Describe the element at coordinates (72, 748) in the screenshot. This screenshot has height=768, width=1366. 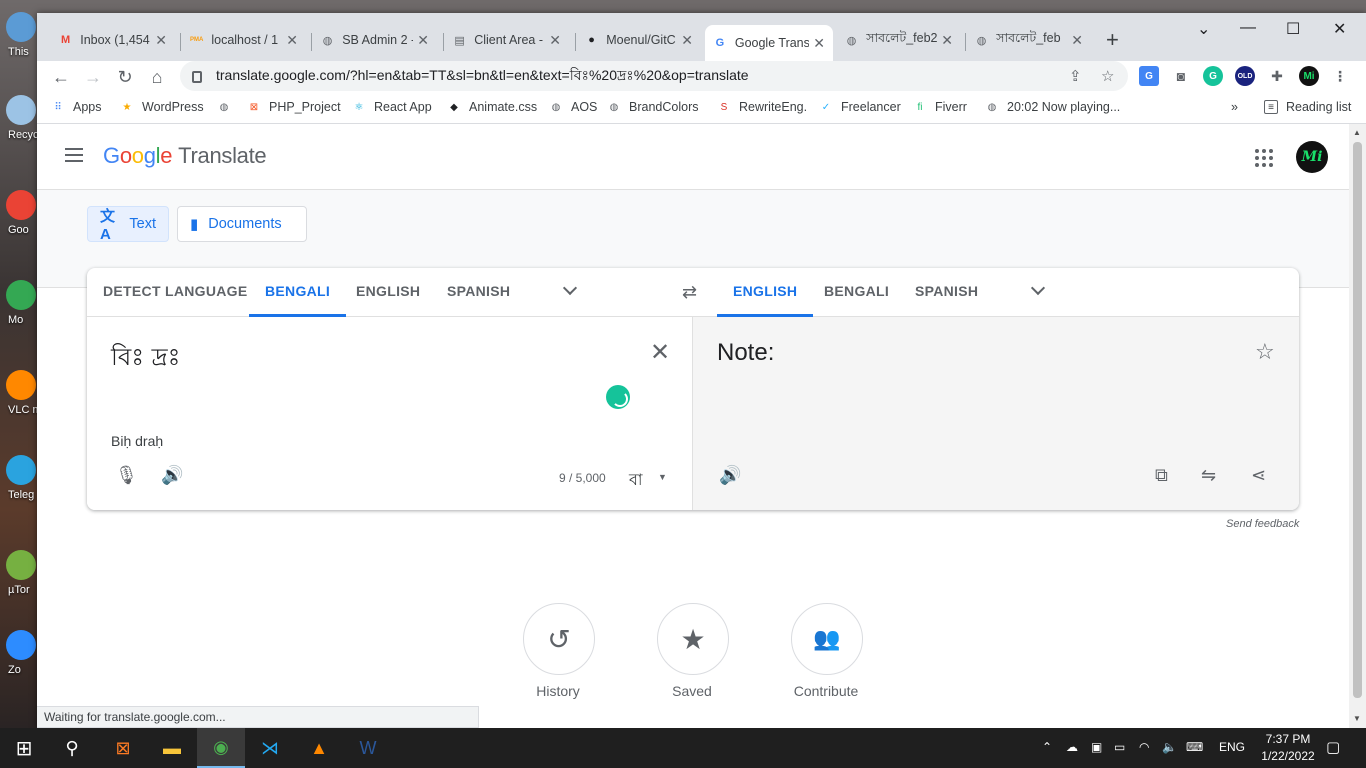
I see `taskbar-search-icon: ⚲` at that location.